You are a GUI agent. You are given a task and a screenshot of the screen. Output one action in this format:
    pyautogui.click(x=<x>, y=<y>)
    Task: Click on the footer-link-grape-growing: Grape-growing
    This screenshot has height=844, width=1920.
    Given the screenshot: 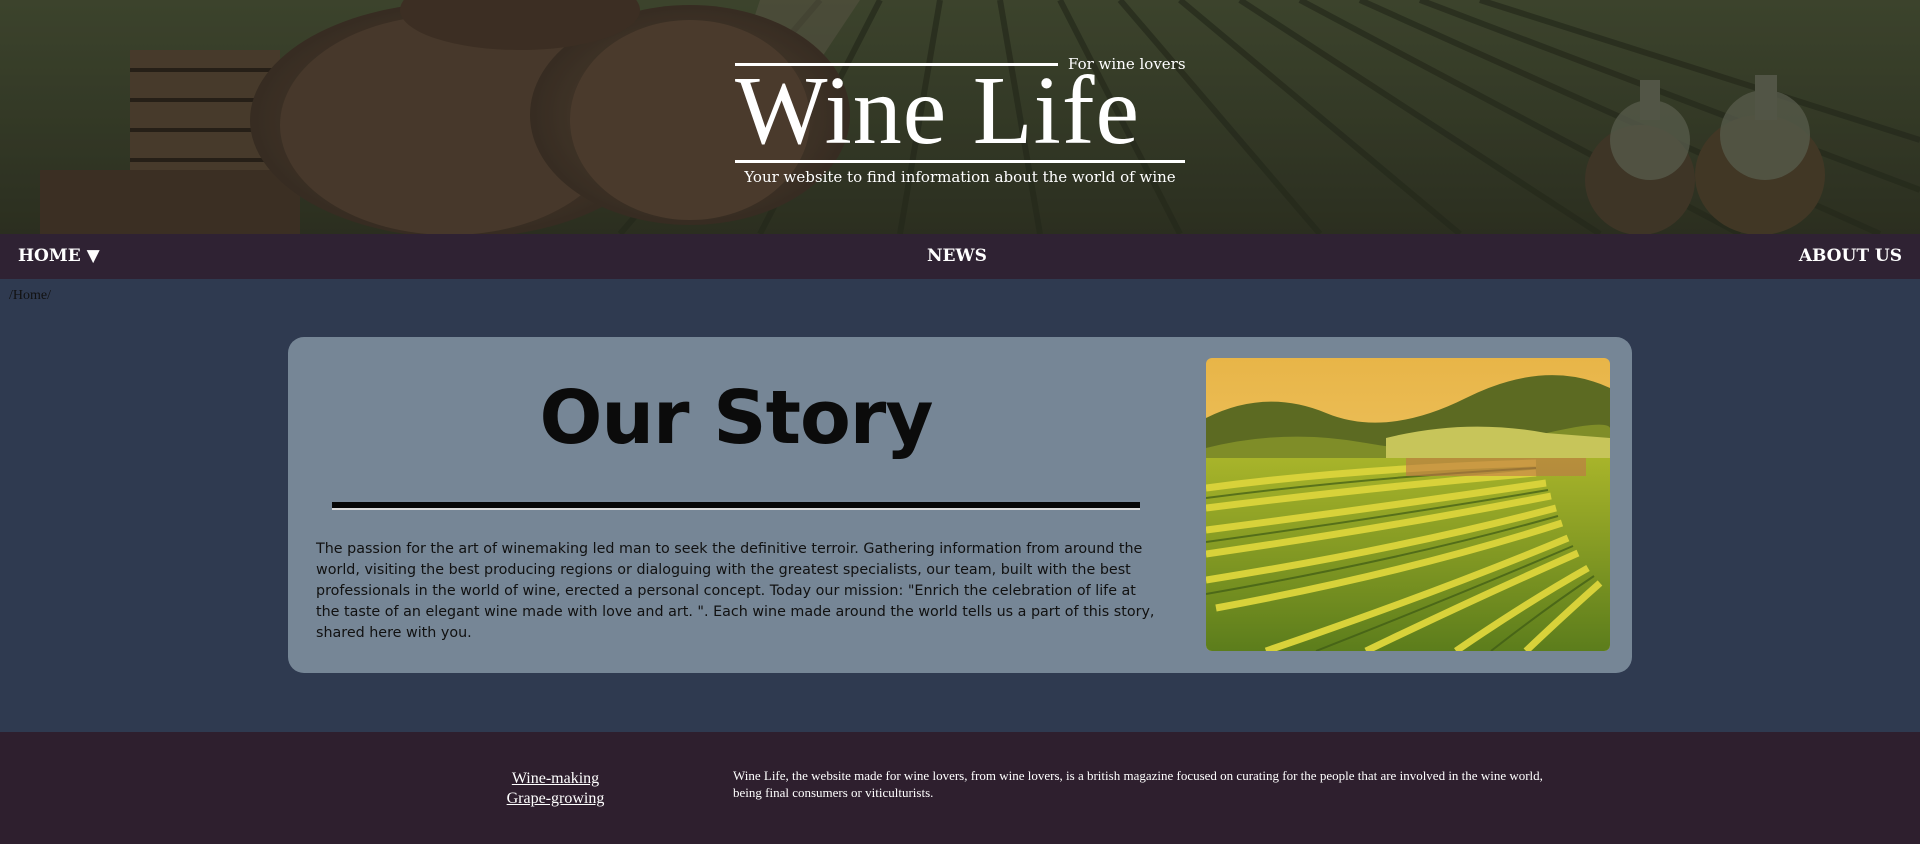 What is the action you would take?
    pyautogui.click(x=555, y=799)
    